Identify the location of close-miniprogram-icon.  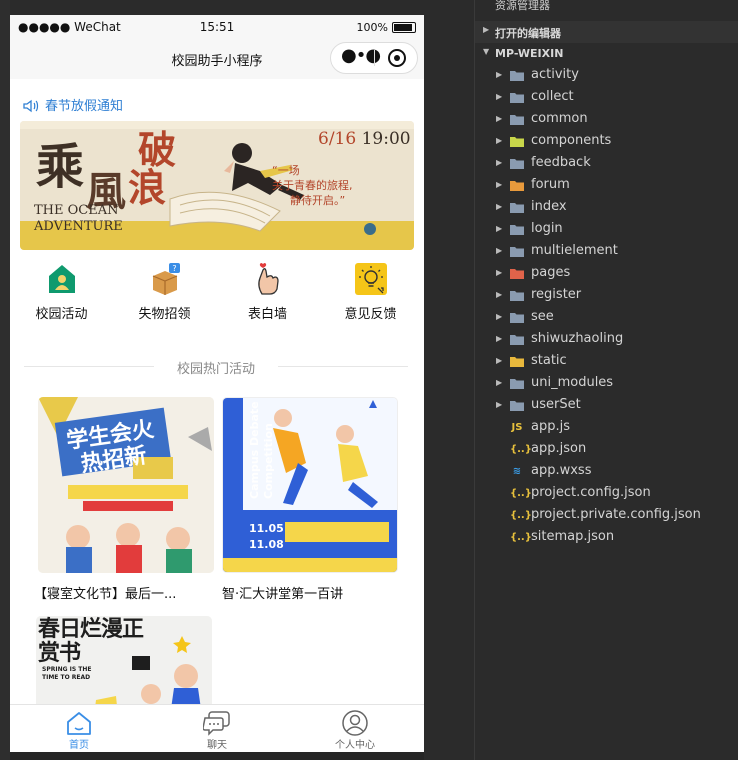
(397, 58).